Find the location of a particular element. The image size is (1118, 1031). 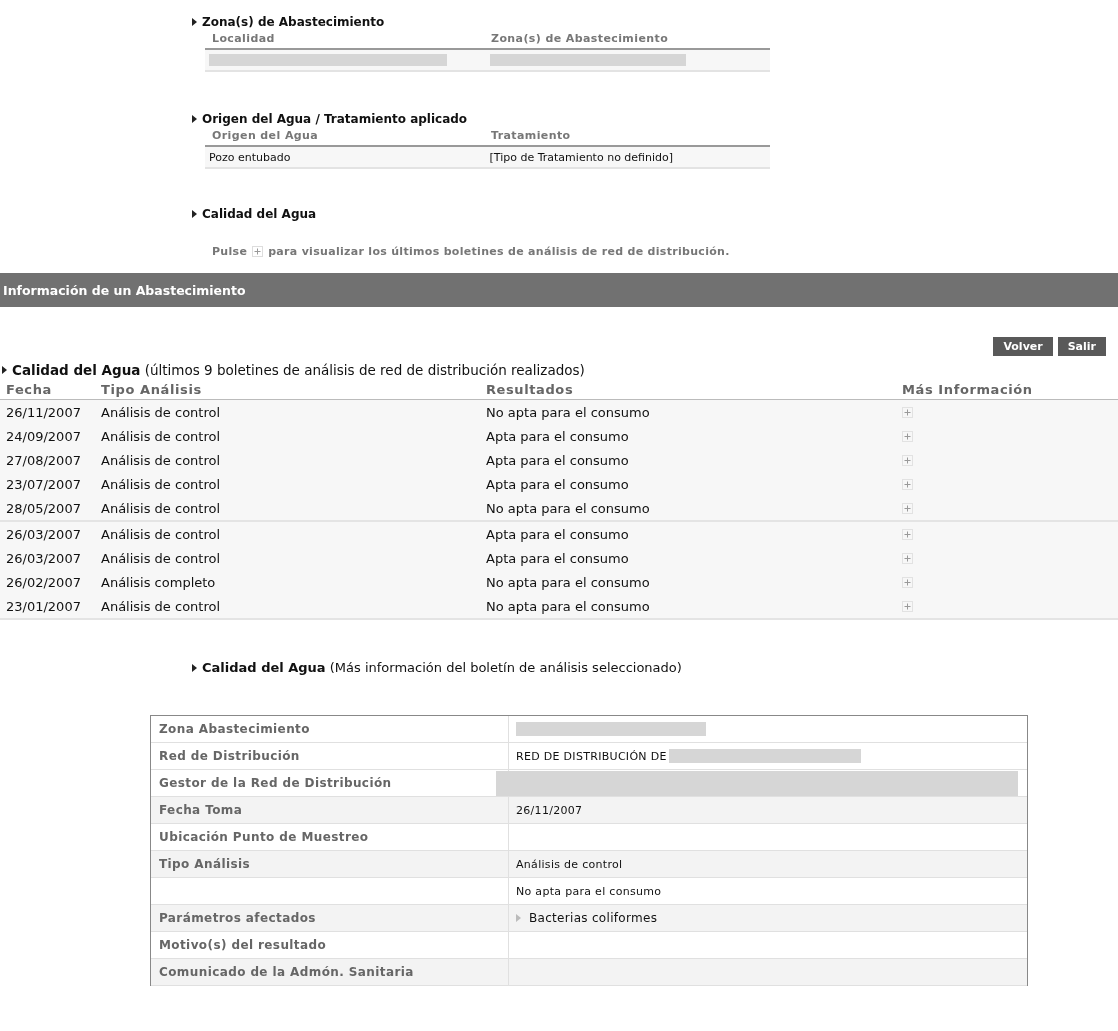

field-label: Tipo Análisis is located at coordinates (205, 864).